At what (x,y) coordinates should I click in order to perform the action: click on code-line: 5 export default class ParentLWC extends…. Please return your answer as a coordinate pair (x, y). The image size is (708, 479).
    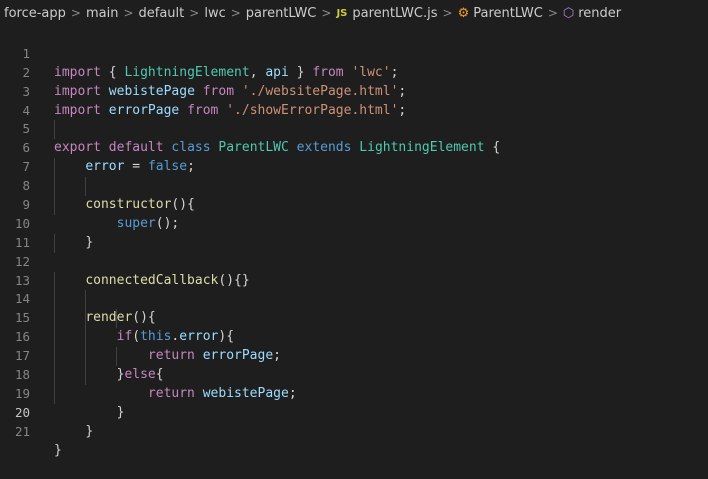
    Looking at the image, I should click on (354, 128).